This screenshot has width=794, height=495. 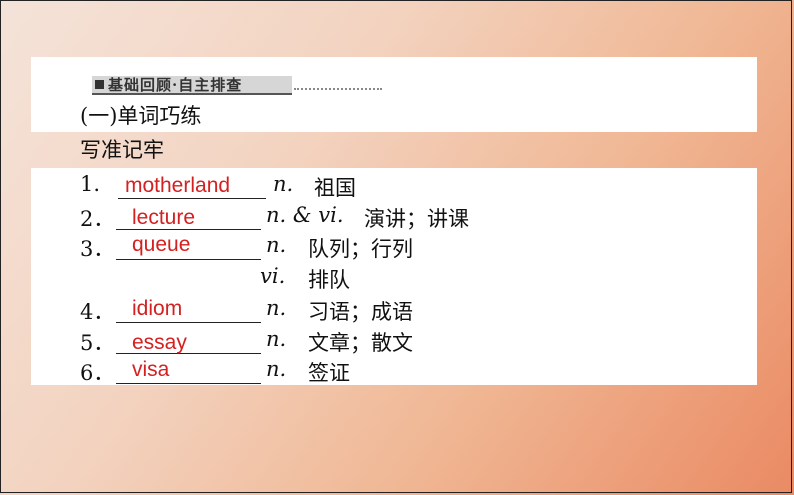 I want to click on item-number: 3．, so click(x=97, y=249).